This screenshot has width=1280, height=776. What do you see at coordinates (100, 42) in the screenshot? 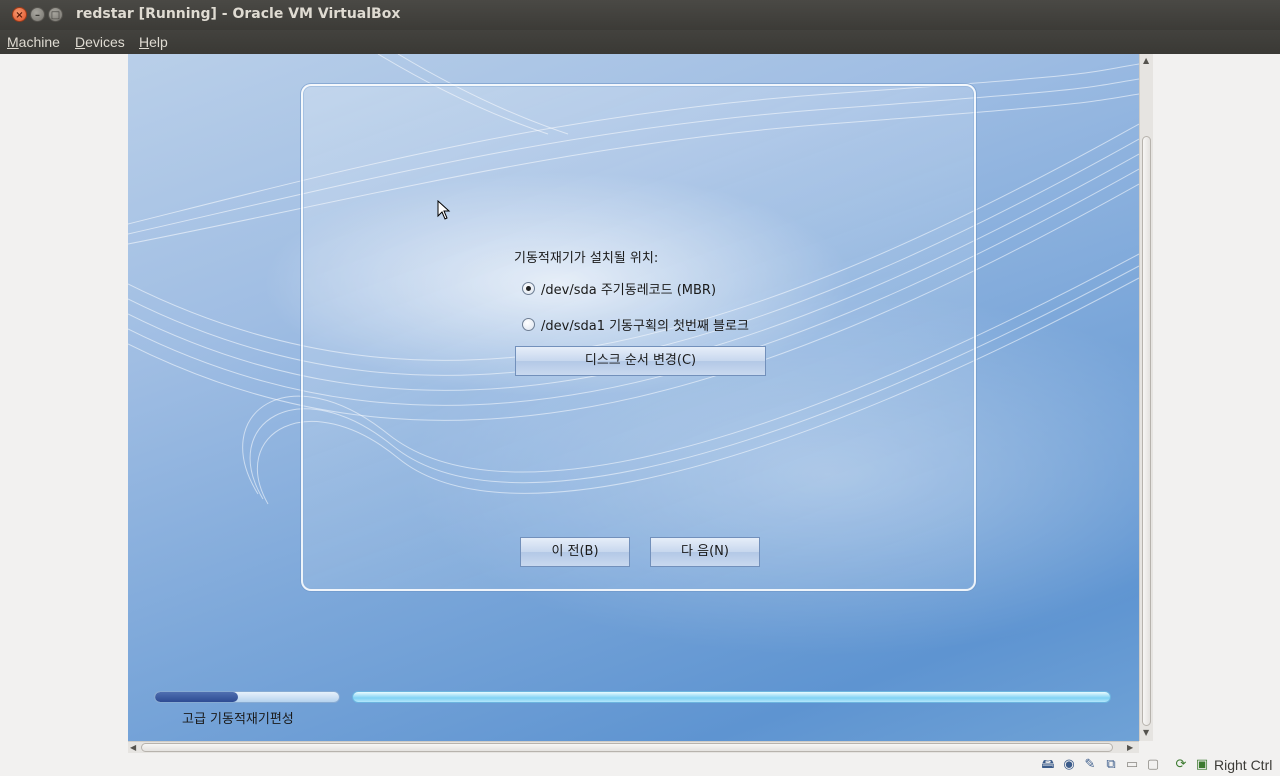
I see `menu-devices: Devices` at bounding box center [100, 42].